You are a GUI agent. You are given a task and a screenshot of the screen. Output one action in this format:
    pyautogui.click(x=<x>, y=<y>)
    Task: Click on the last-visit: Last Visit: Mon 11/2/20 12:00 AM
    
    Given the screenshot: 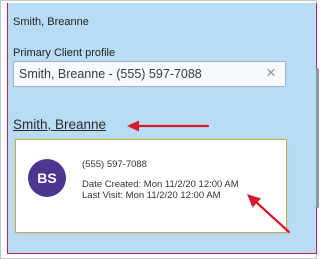 What is the action you would take?
    pyautogui.click(x=151, y=195)
    